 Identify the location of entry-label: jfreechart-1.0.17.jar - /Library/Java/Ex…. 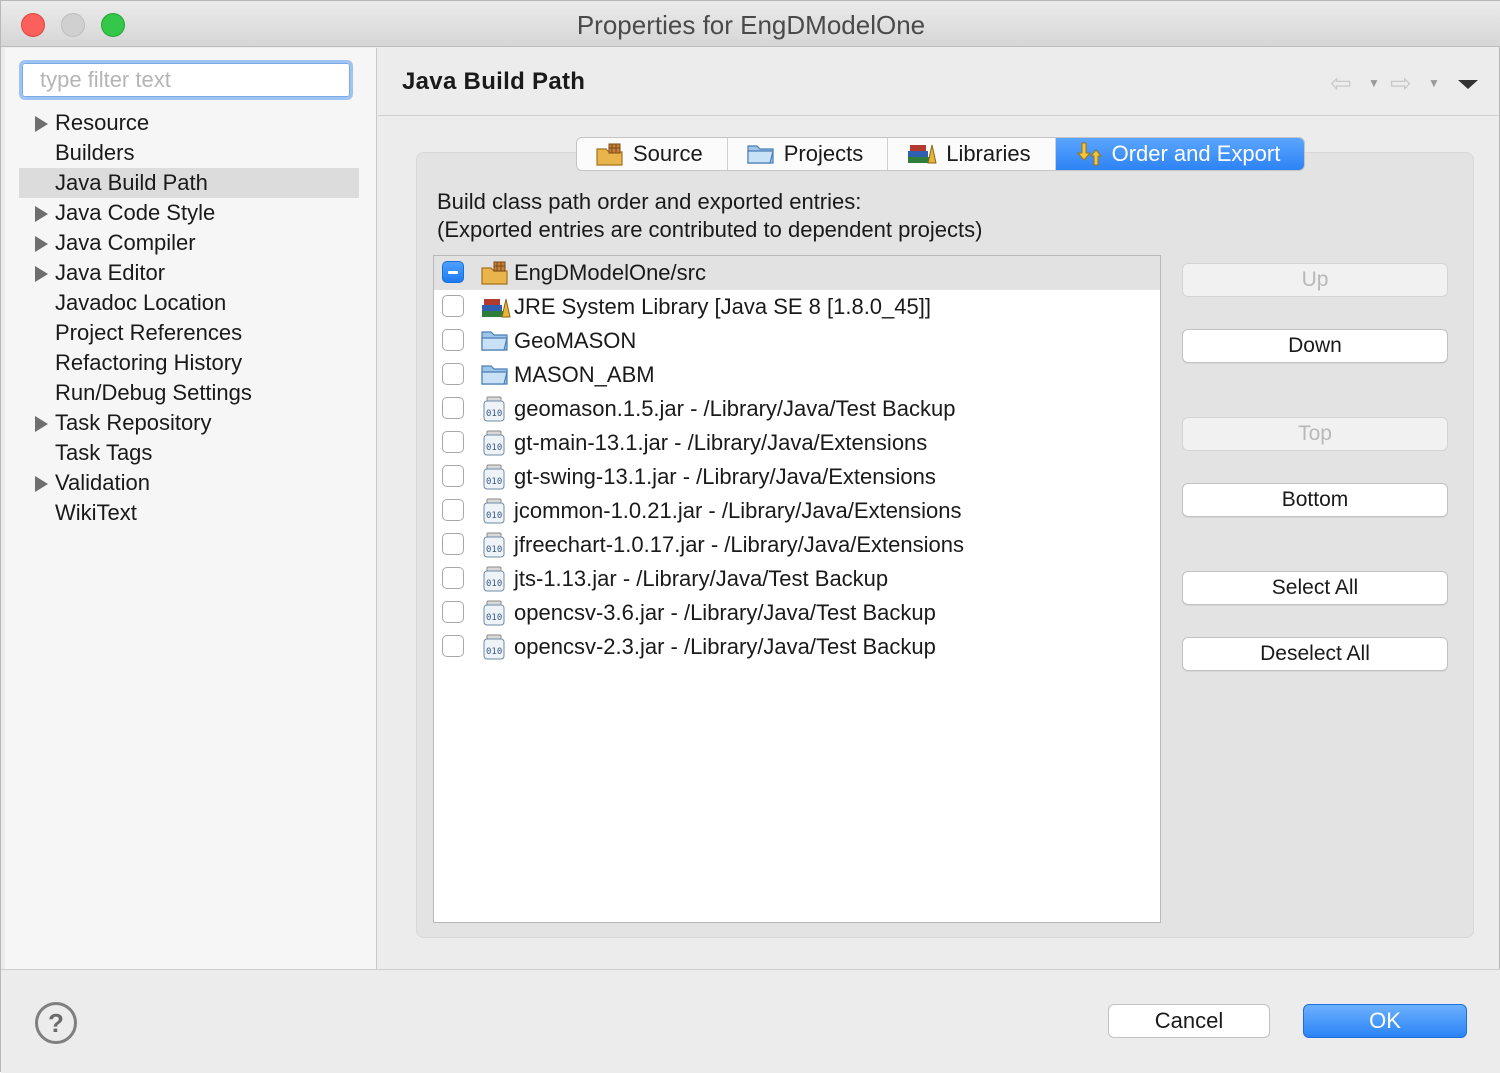
(739, 544).